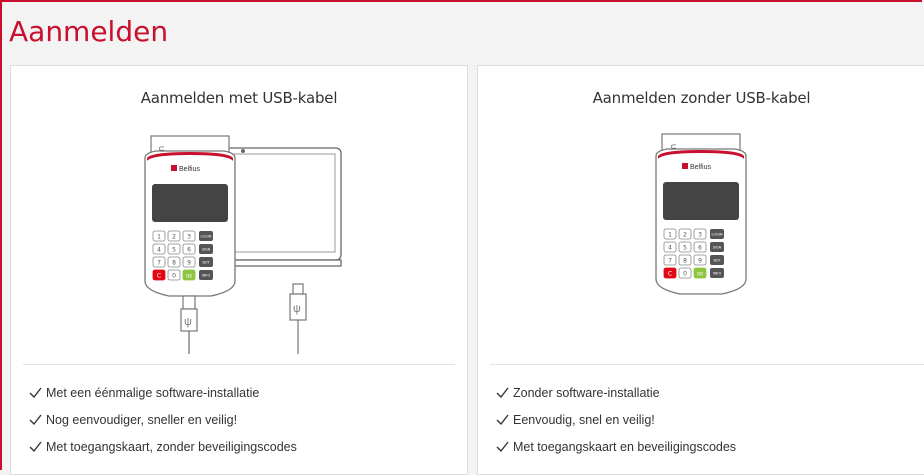 This screenshot has height=475, width=924. Describe the element at coordinates (701, 221) in the screenshot. I see `card-reader-icon: Belfius 1 2 3 4 5 6 7 8 9 C 0 OK LOGIN SIGN BUY INFO` at that location.